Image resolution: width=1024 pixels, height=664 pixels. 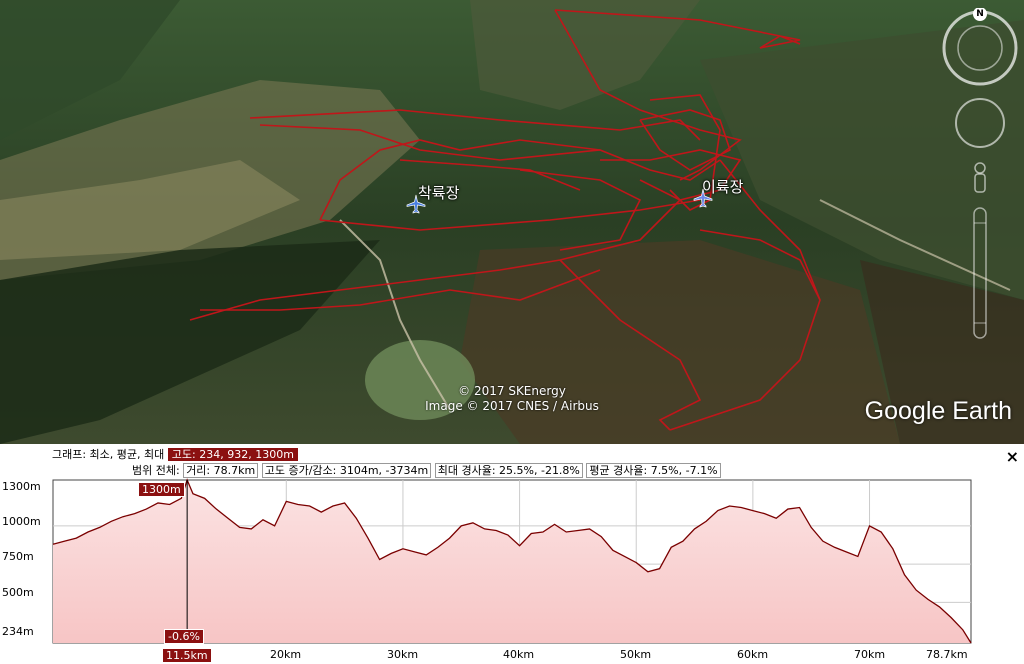 I want to click on cursor-elevation-label: 1300m, so click(x=161, y=489).